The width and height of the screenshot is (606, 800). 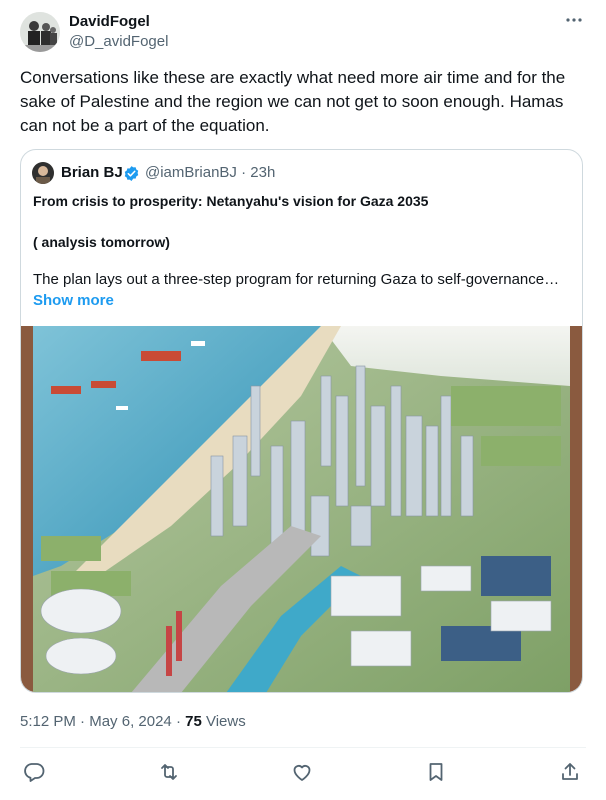 I want to click on heart-icon, so click(x=302, y=772).